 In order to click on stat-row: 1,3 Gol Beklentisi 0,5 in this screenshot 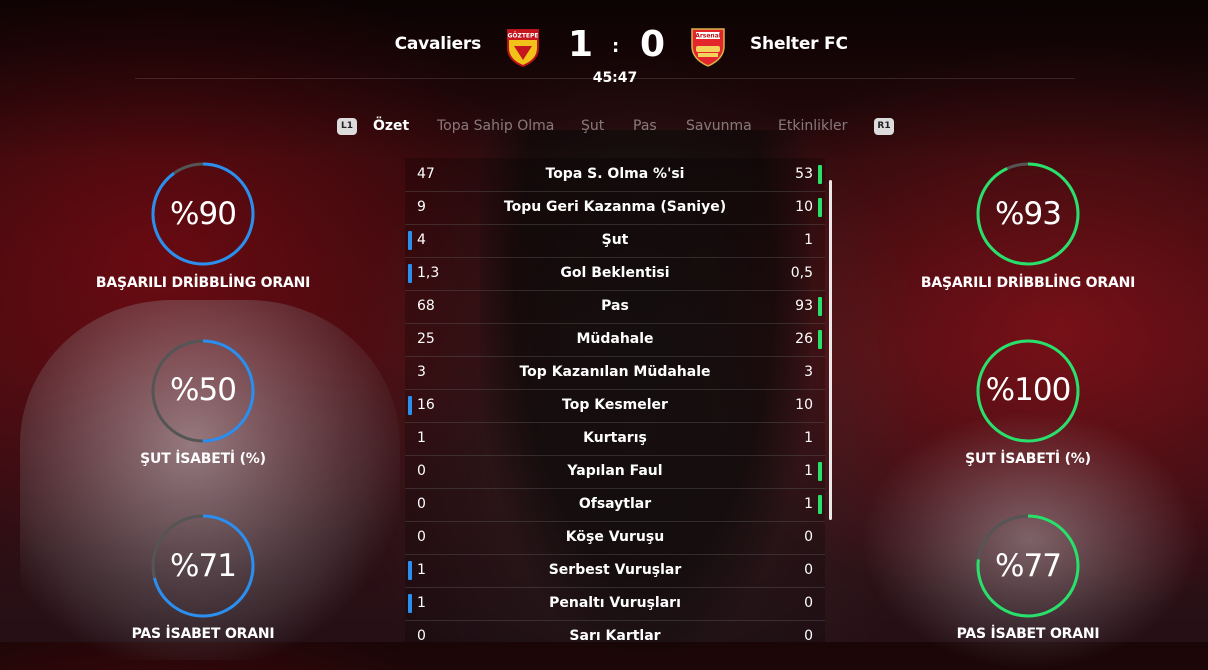, I will do `click(615, 274)`.